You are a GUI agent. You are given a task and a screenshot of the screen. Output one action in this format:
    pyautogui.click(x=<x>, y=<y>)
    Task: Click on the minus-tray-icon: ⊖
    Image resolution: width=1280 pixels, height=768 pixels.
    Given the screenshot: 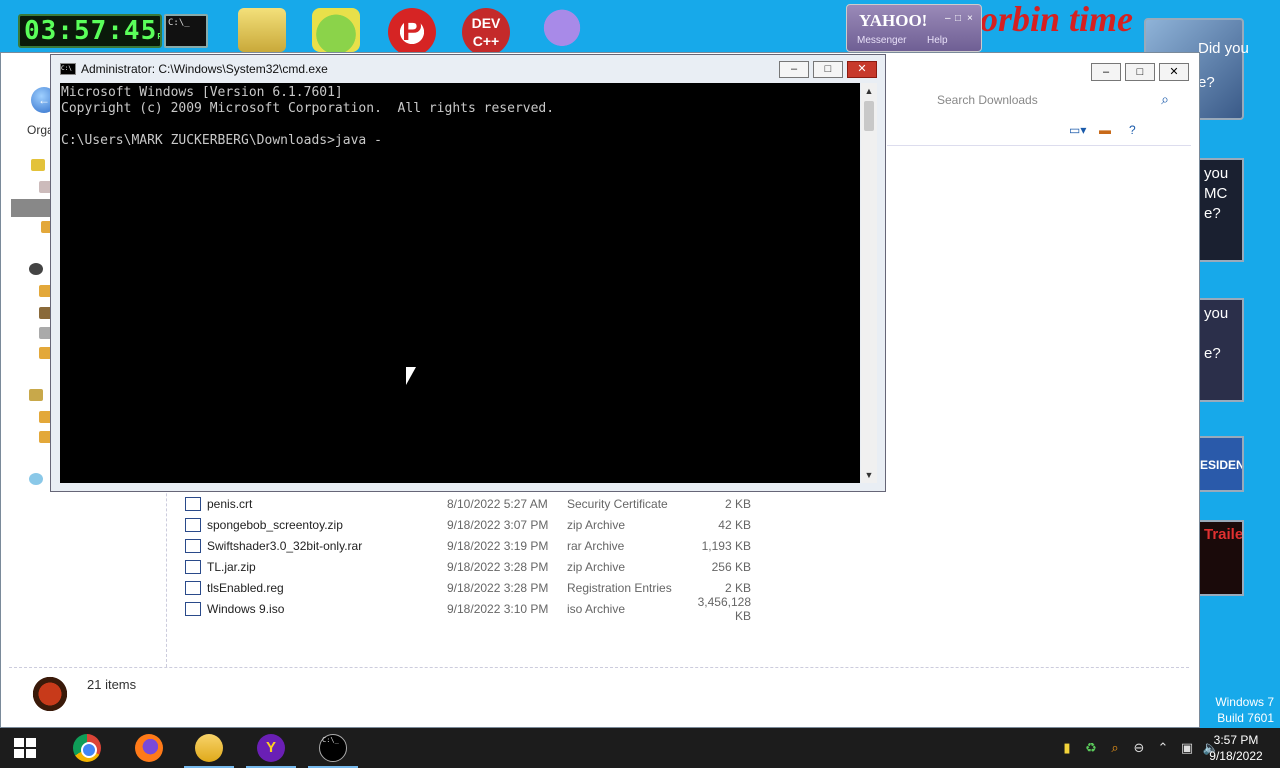 What is the action you would take?
    pyautogui.click(x=1139, y=748)
    